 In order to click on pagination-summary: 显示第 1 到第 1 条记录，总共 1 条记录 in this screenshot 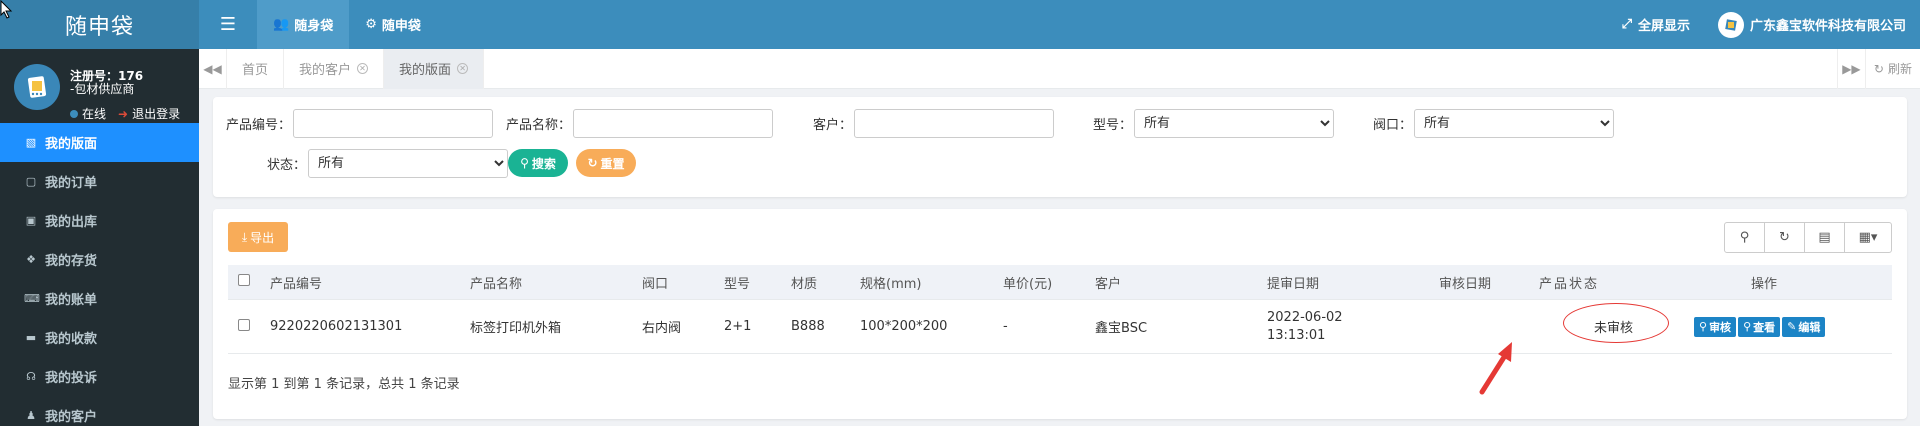, I will do `click(344, 384)`.